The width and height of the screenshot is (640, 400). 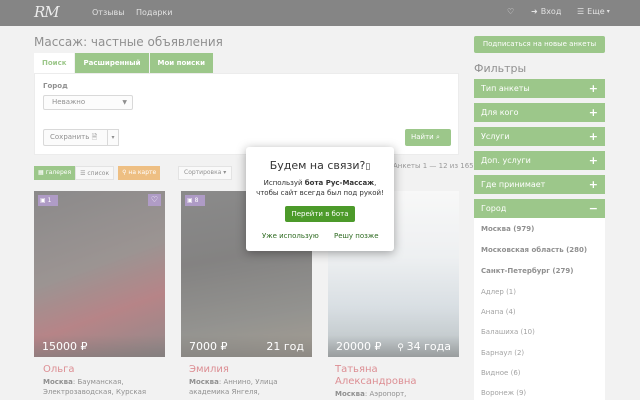 I want to click on go-to-bot-button: Перейти в бота, so click(x=320, y=214).